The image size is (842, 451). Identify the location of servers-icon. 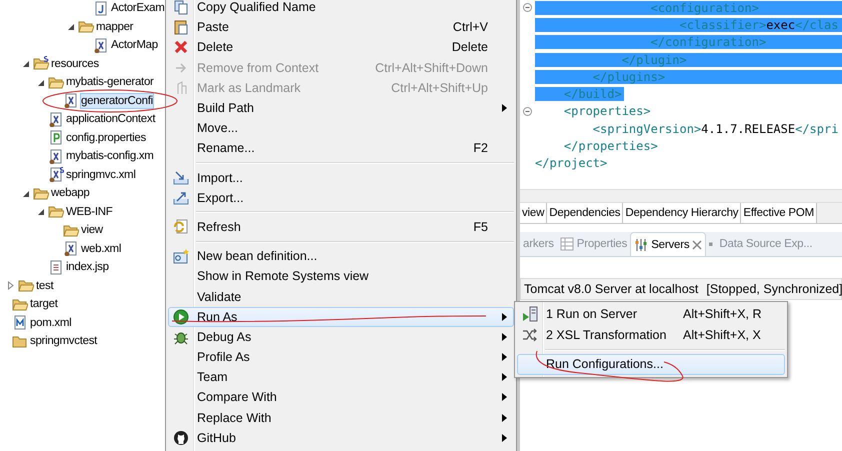
(641, 245).